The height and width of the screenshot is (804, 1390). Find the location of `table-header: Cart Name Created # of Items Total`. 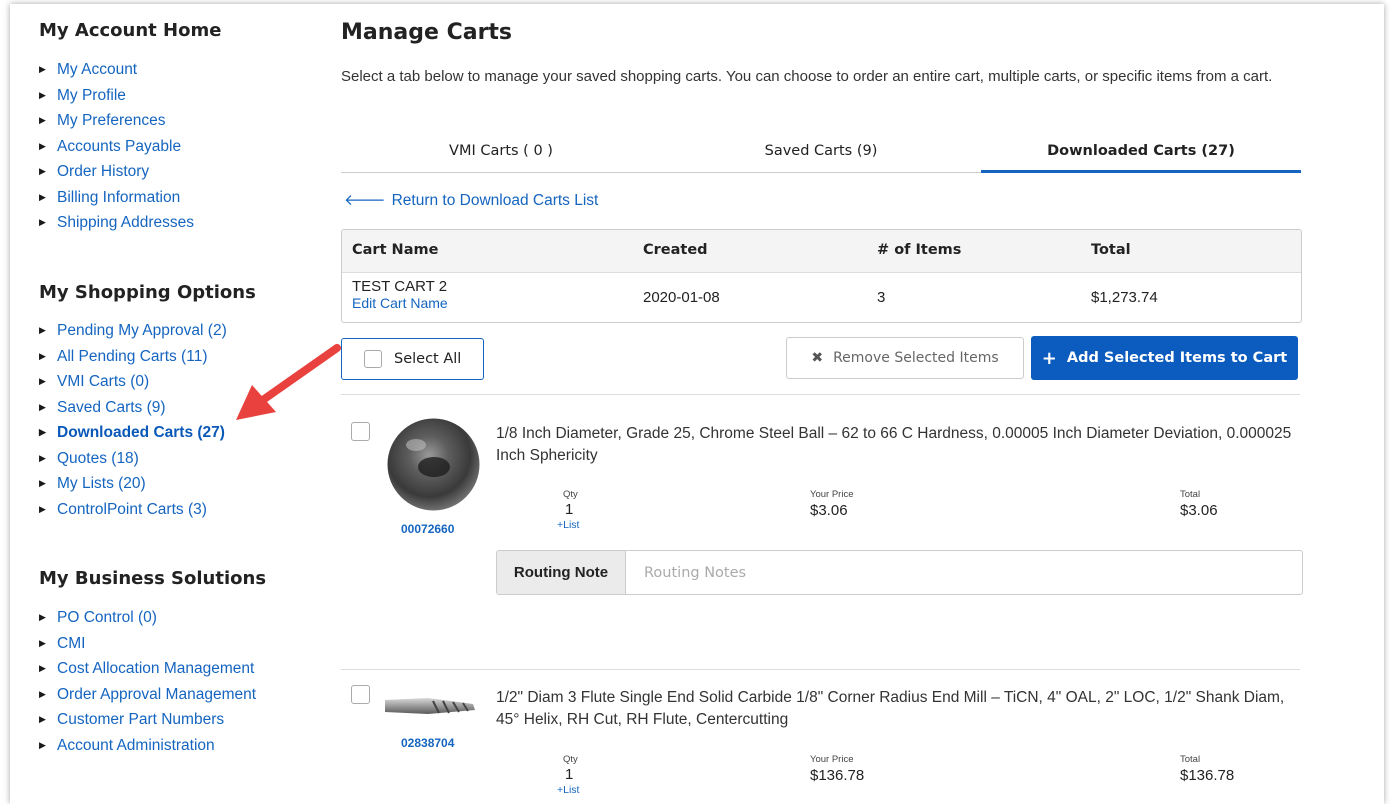

table-header: Cart Name Created # of Items Total is located at coordinates (821, 251).